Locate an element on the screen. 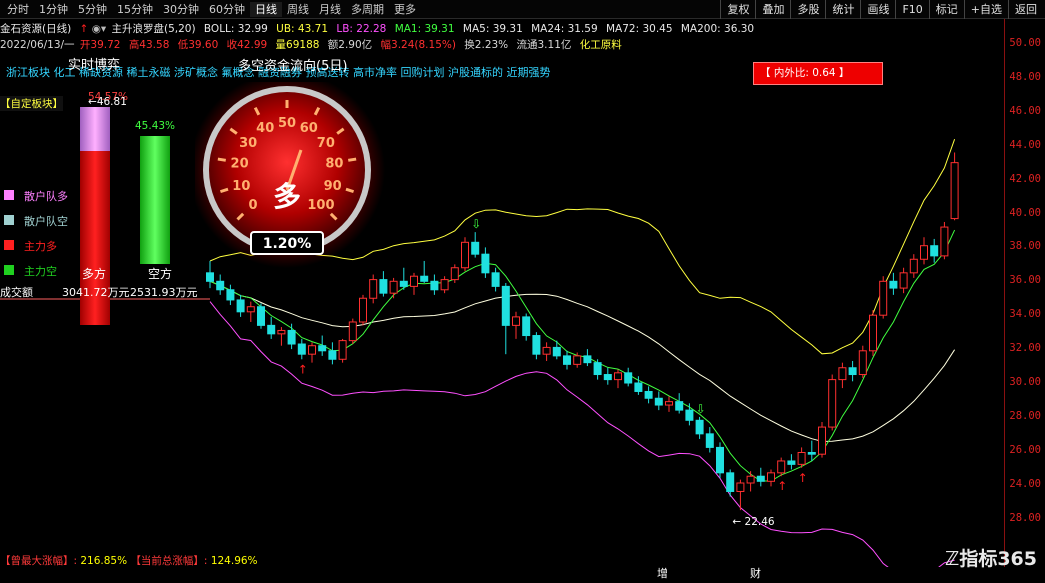 Image resolution: width=1045 pixels, height=583 pixels. adjust-button: 复权 is located at coordinates (737, 9).